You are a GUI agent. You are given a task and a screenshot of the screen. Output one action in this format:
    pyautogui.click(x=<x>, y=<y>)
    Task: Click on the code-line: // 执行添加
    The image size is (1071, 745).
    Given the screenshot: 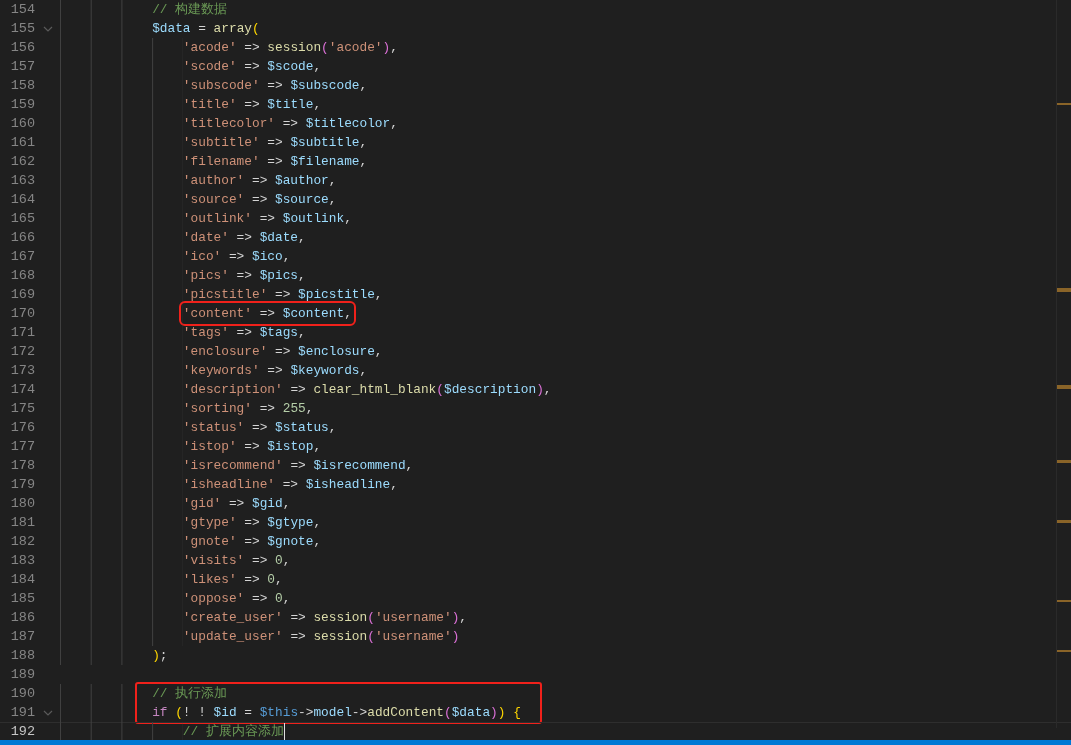 What is the action you would take?
    pyautogui.click(x=190, y=693)
    